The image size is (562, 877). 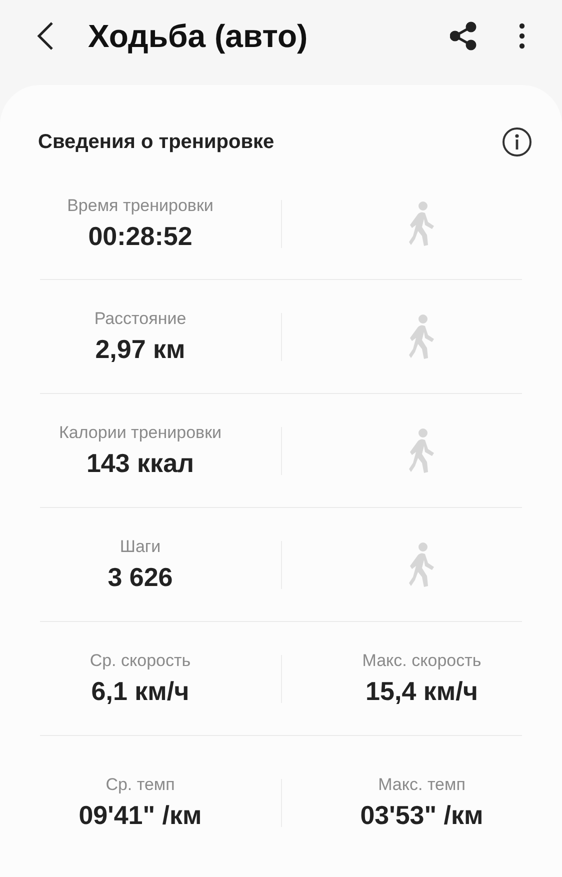 I want to click on stat-label: Калории тренировки, so click(x=140, y=433).